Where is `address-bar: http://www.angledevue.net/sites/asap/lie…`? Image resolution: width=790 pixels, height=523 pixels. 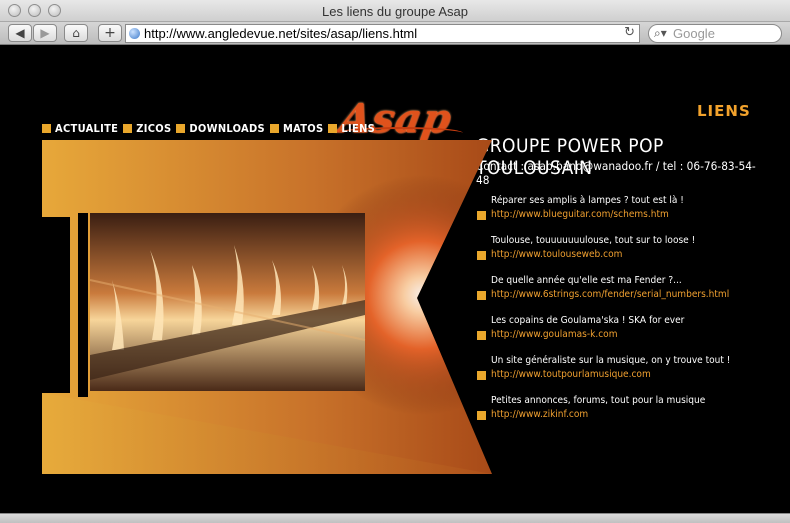 address-bar: http://www.angledevue.net/sites/asap/lie… is located at coordinates (382, 33).